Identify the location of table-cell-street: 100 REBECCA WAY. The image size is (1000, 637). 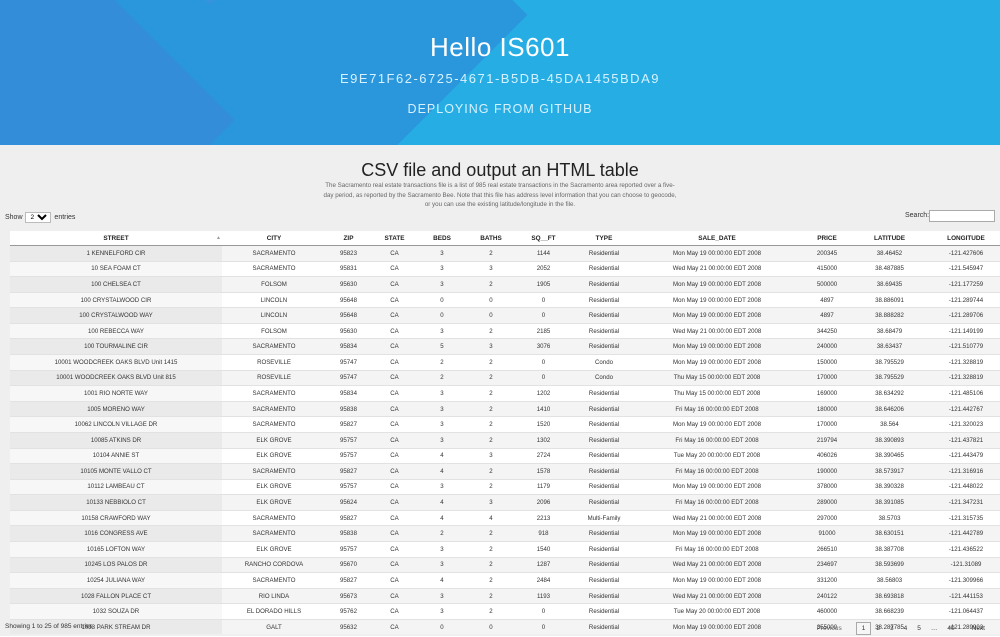
(116, 330).